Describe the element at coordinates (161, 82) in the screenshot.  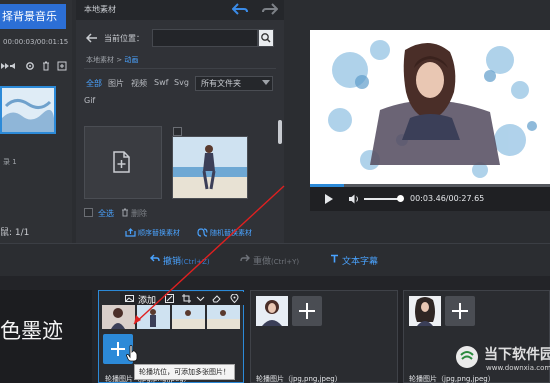
I see `filter-tab-swf: Swf` at that location.